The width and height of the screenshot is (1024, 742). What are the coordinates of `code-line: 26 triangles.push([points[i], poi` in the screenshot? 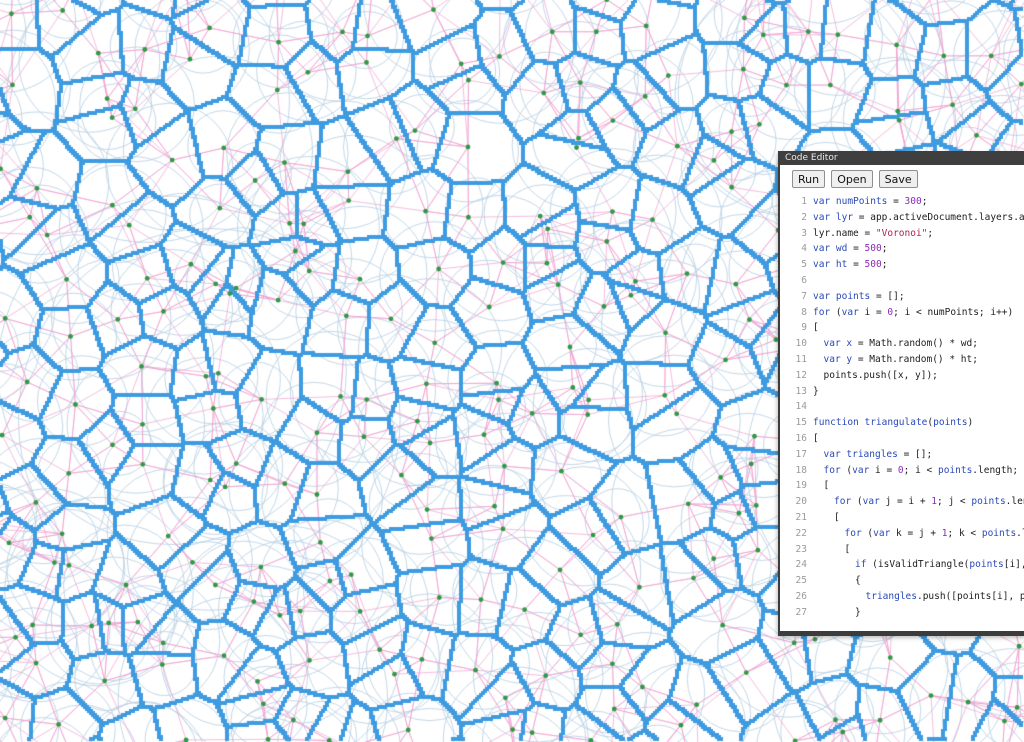 It's located at (902, 597).